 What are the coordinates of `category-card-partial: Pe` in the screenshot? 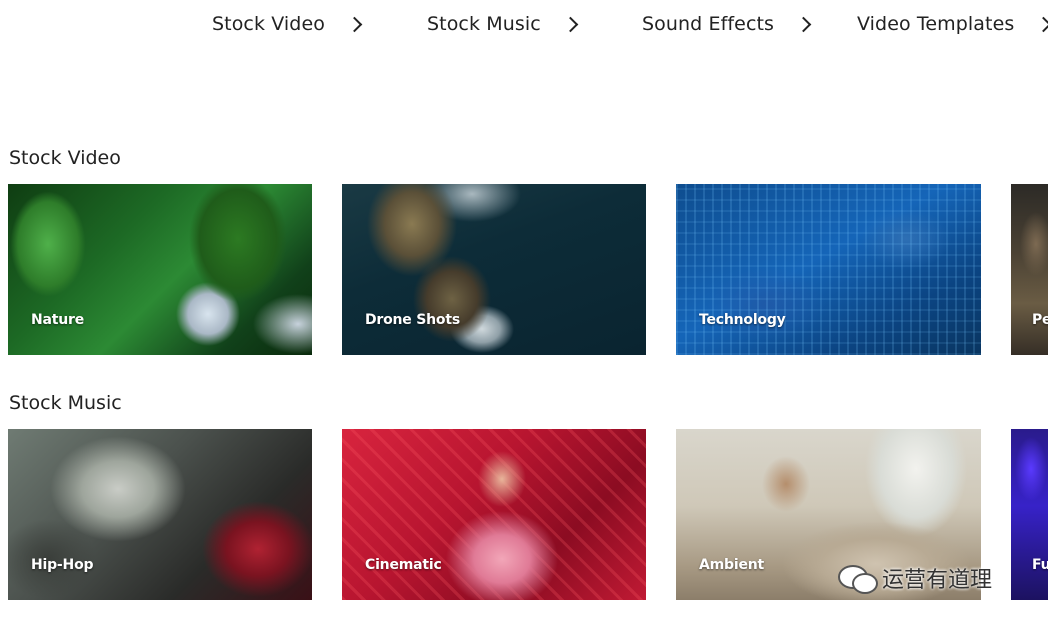 It's located at (1029, 269).